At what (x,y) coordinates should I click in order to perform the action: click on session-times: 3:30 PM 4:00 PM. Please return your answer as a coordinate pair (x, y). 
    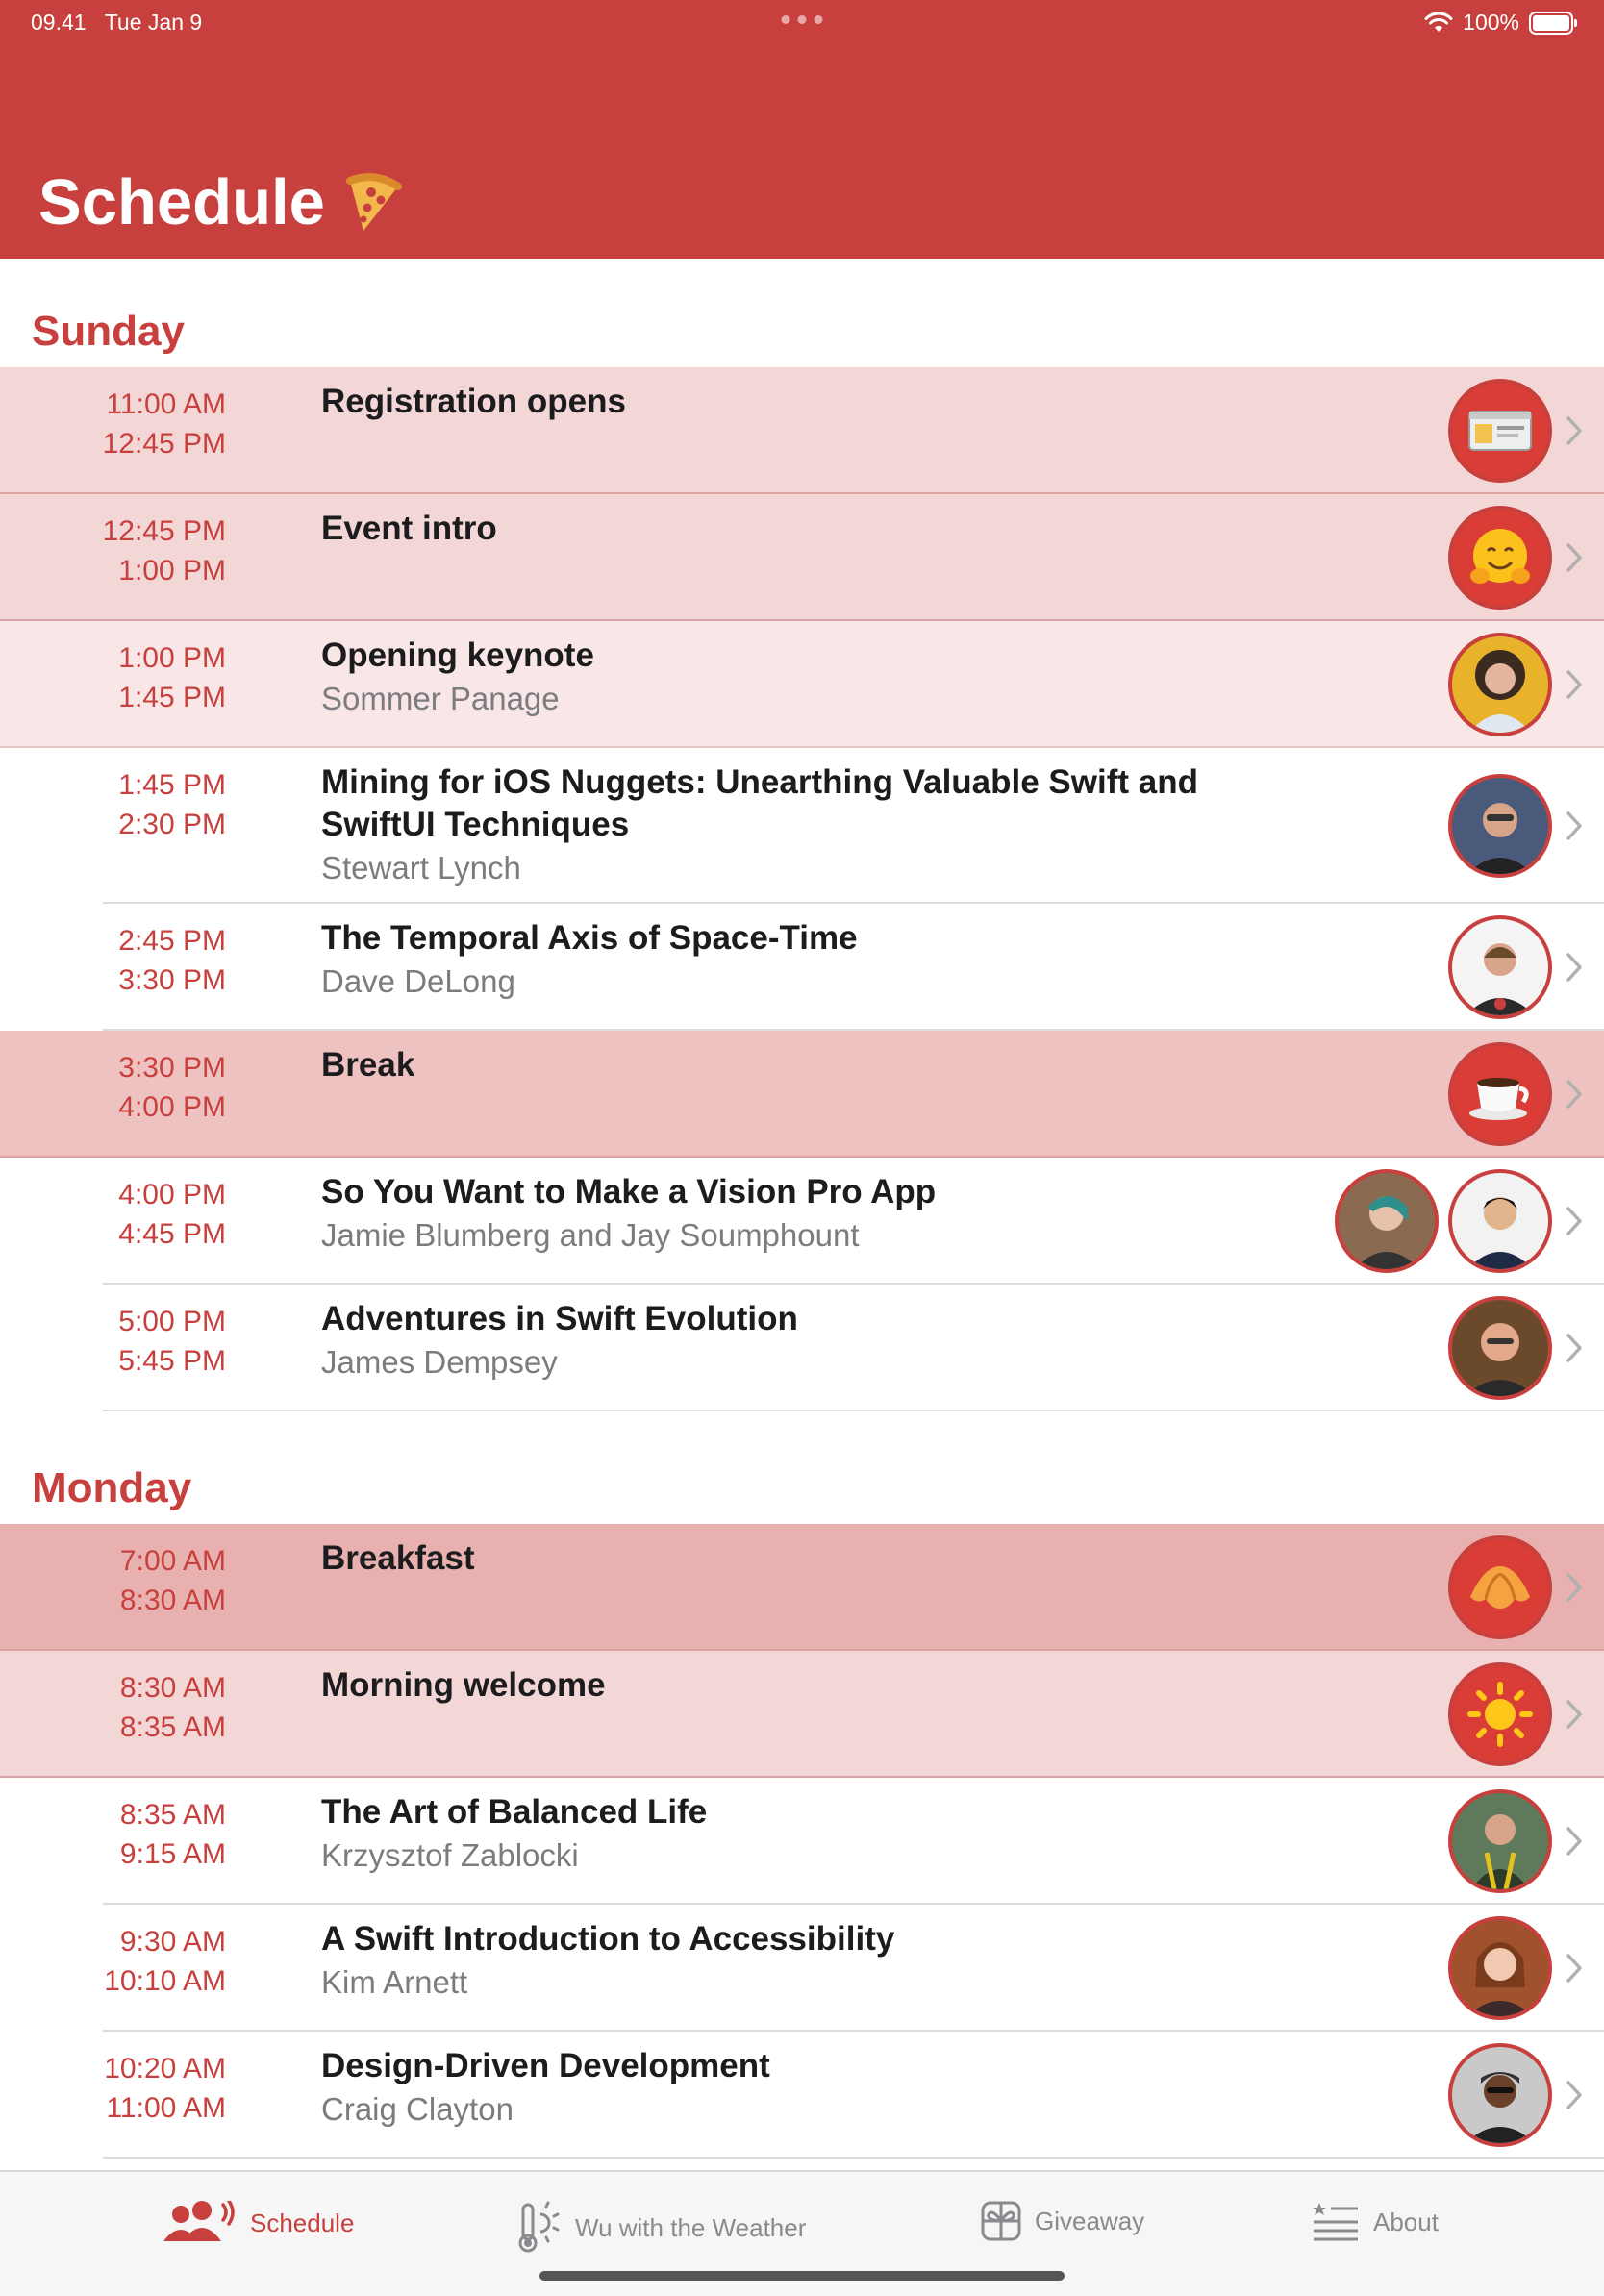
    Looking at the image, I should click on (132, 1087).